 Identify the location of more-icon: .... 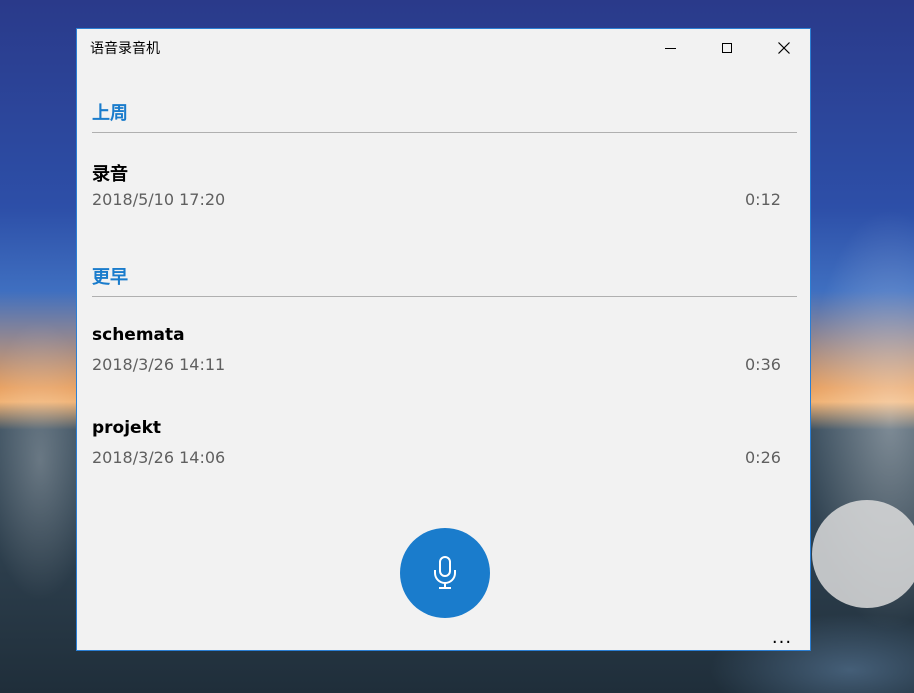
(782, 637).